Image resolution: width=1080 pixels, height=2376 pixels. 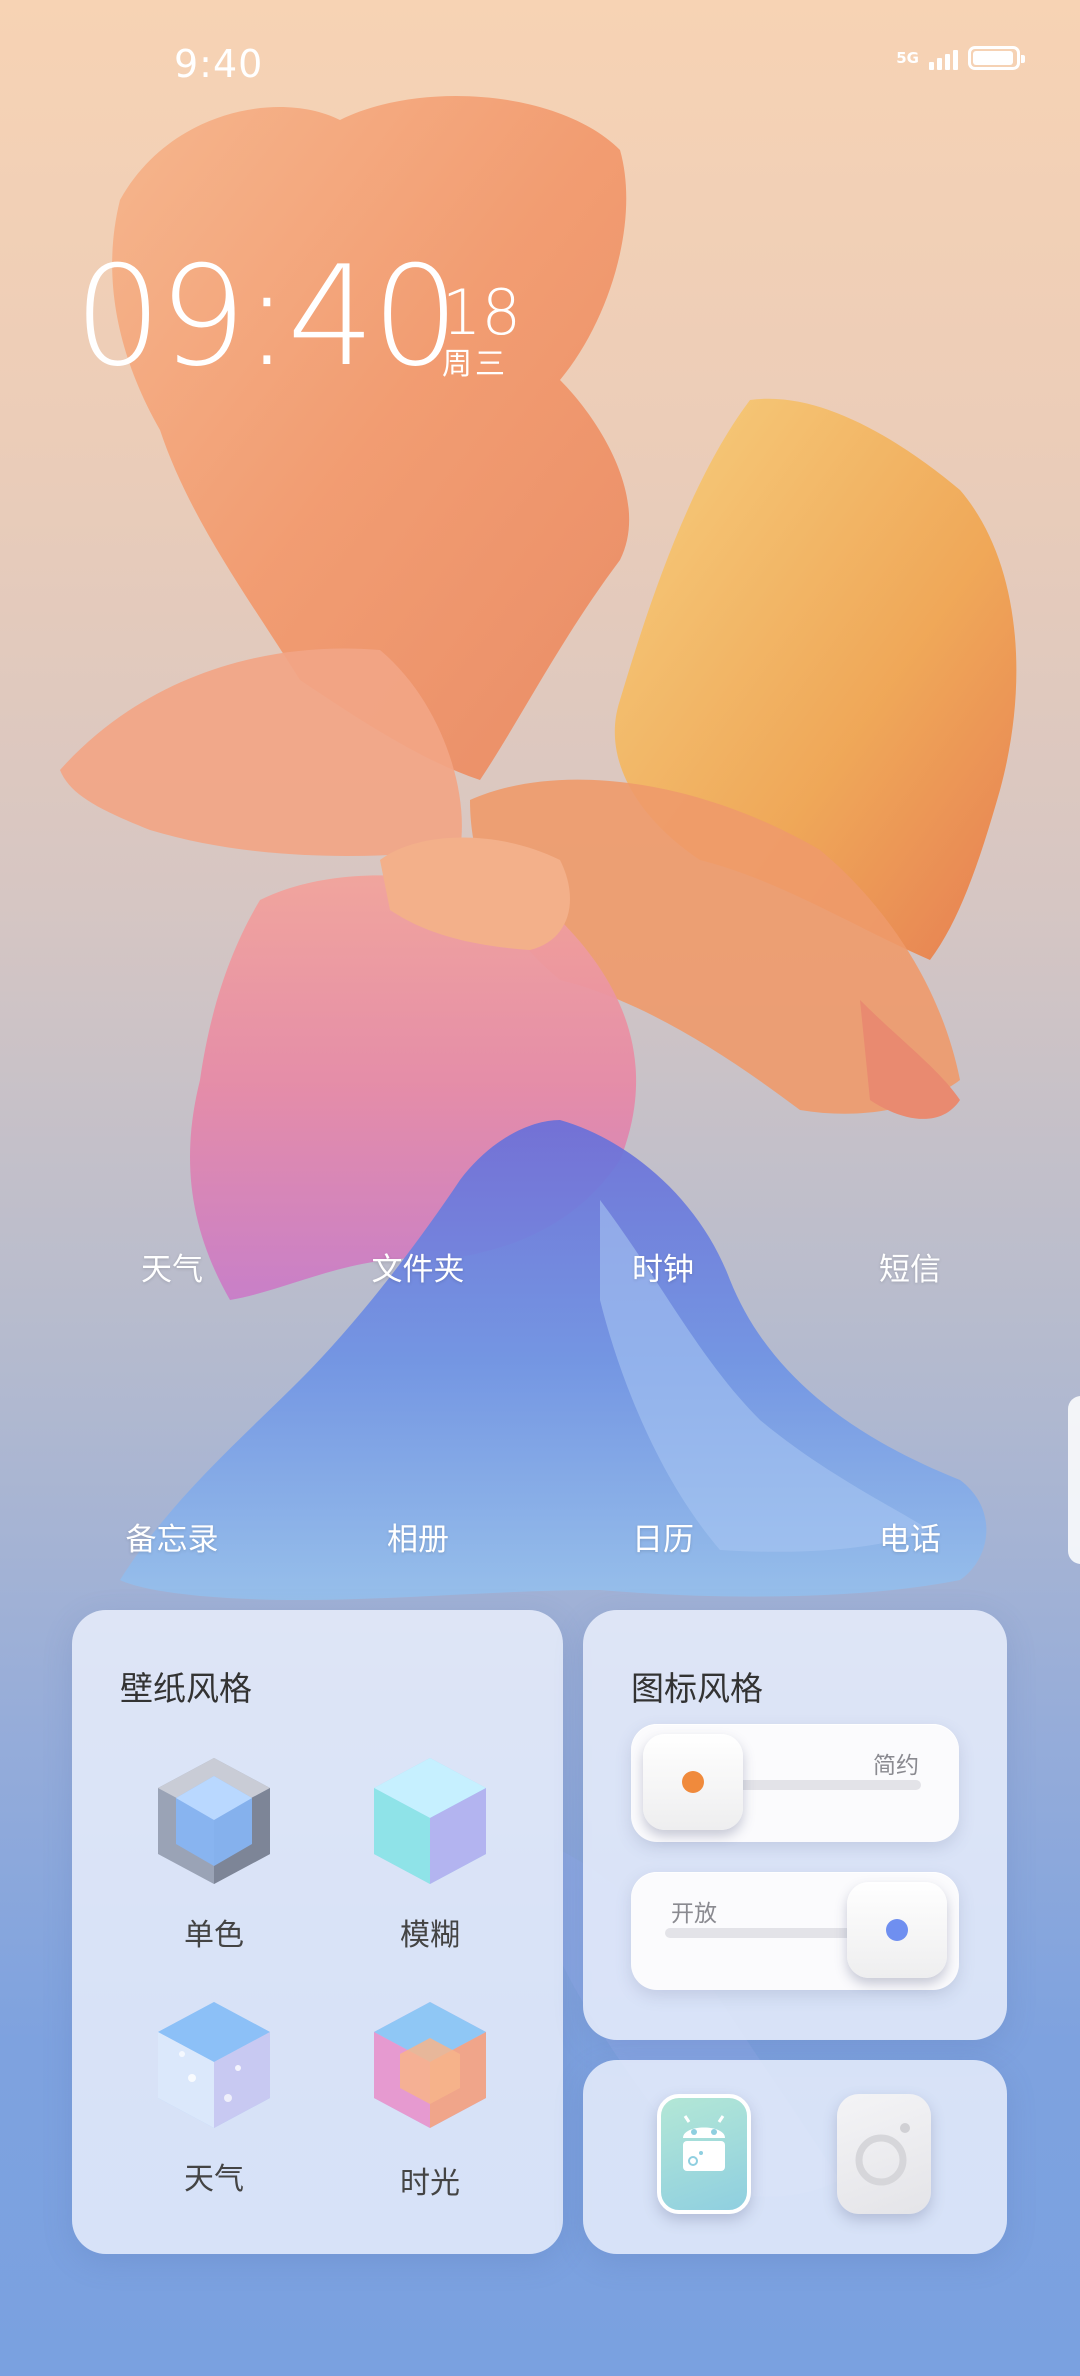 I want to click on battery-icon, so click(x=996, y=58).